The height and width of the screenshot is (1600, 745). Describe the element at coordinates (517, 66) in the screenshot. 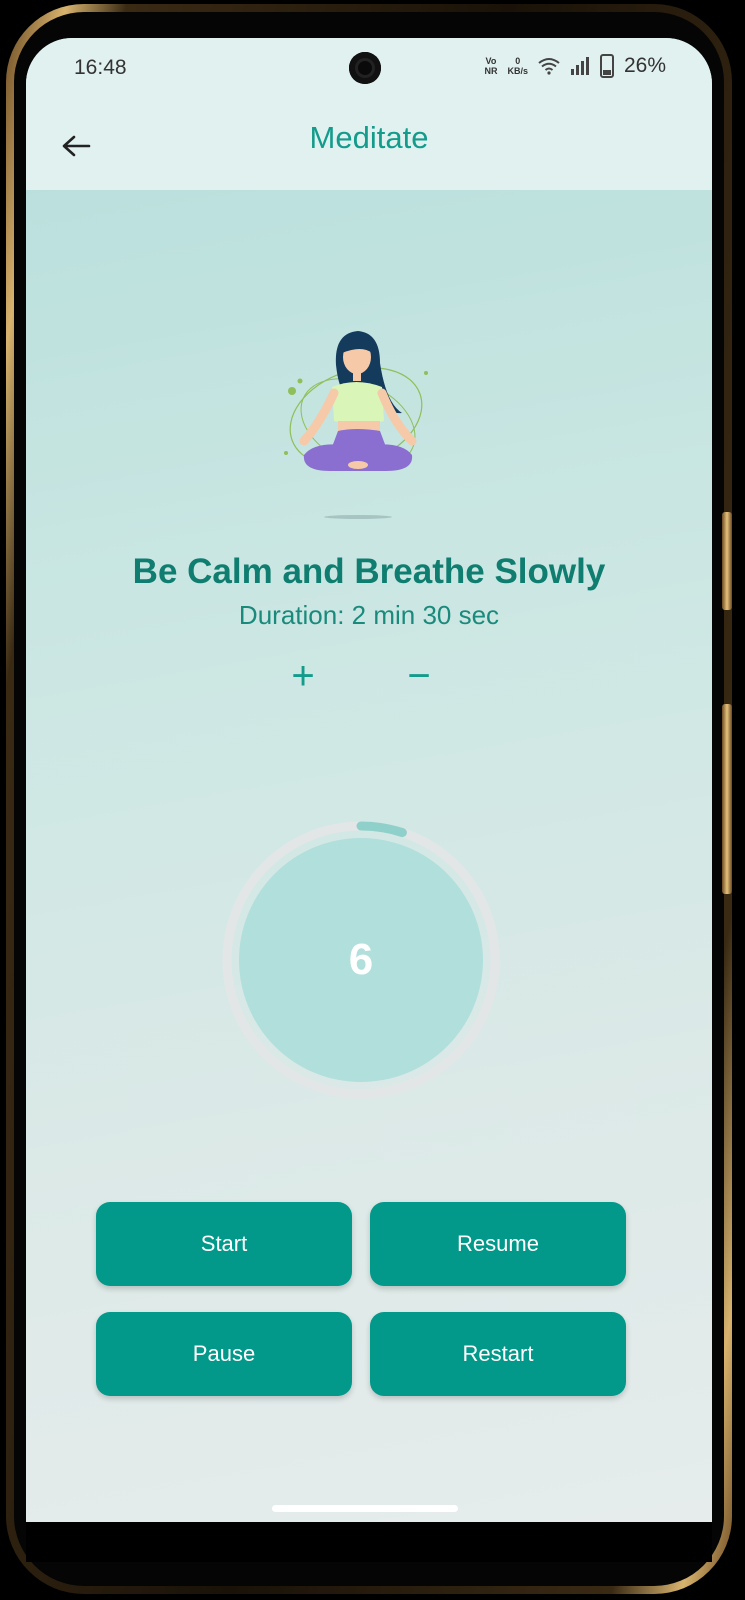

I see `network-speed: 0 KB/s` at that location.